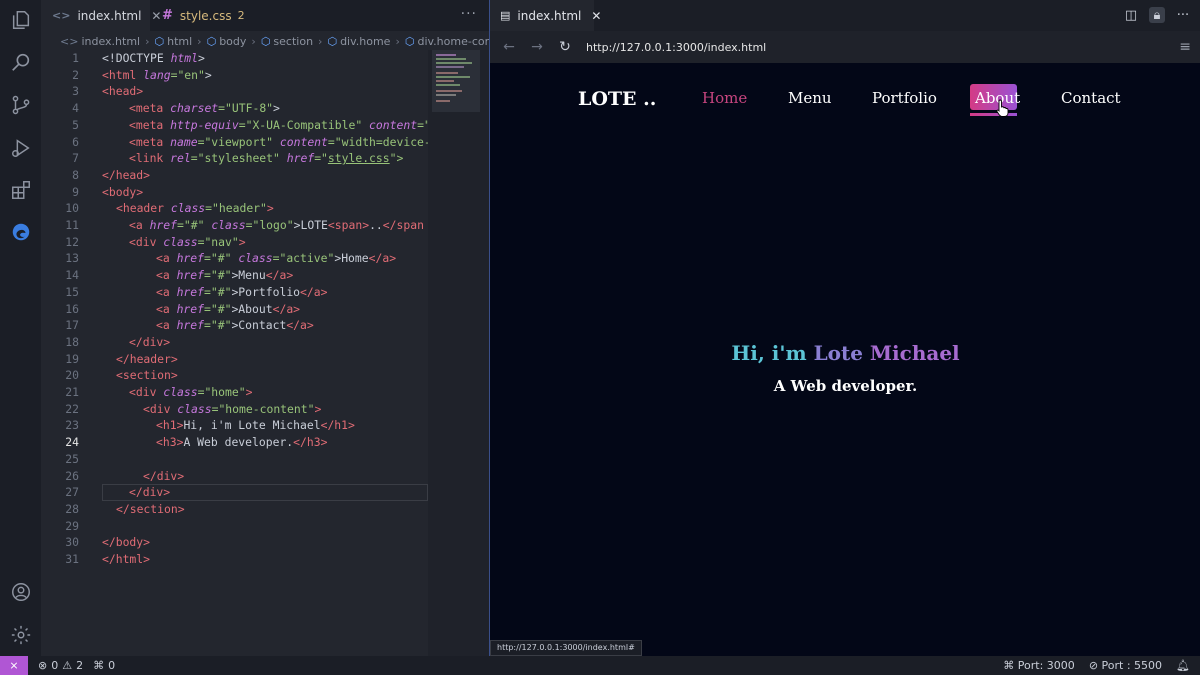 This screenshot has height=675, width=1200. I want to click on code-line: 22 <div class="home-content">, so click(193, 408).